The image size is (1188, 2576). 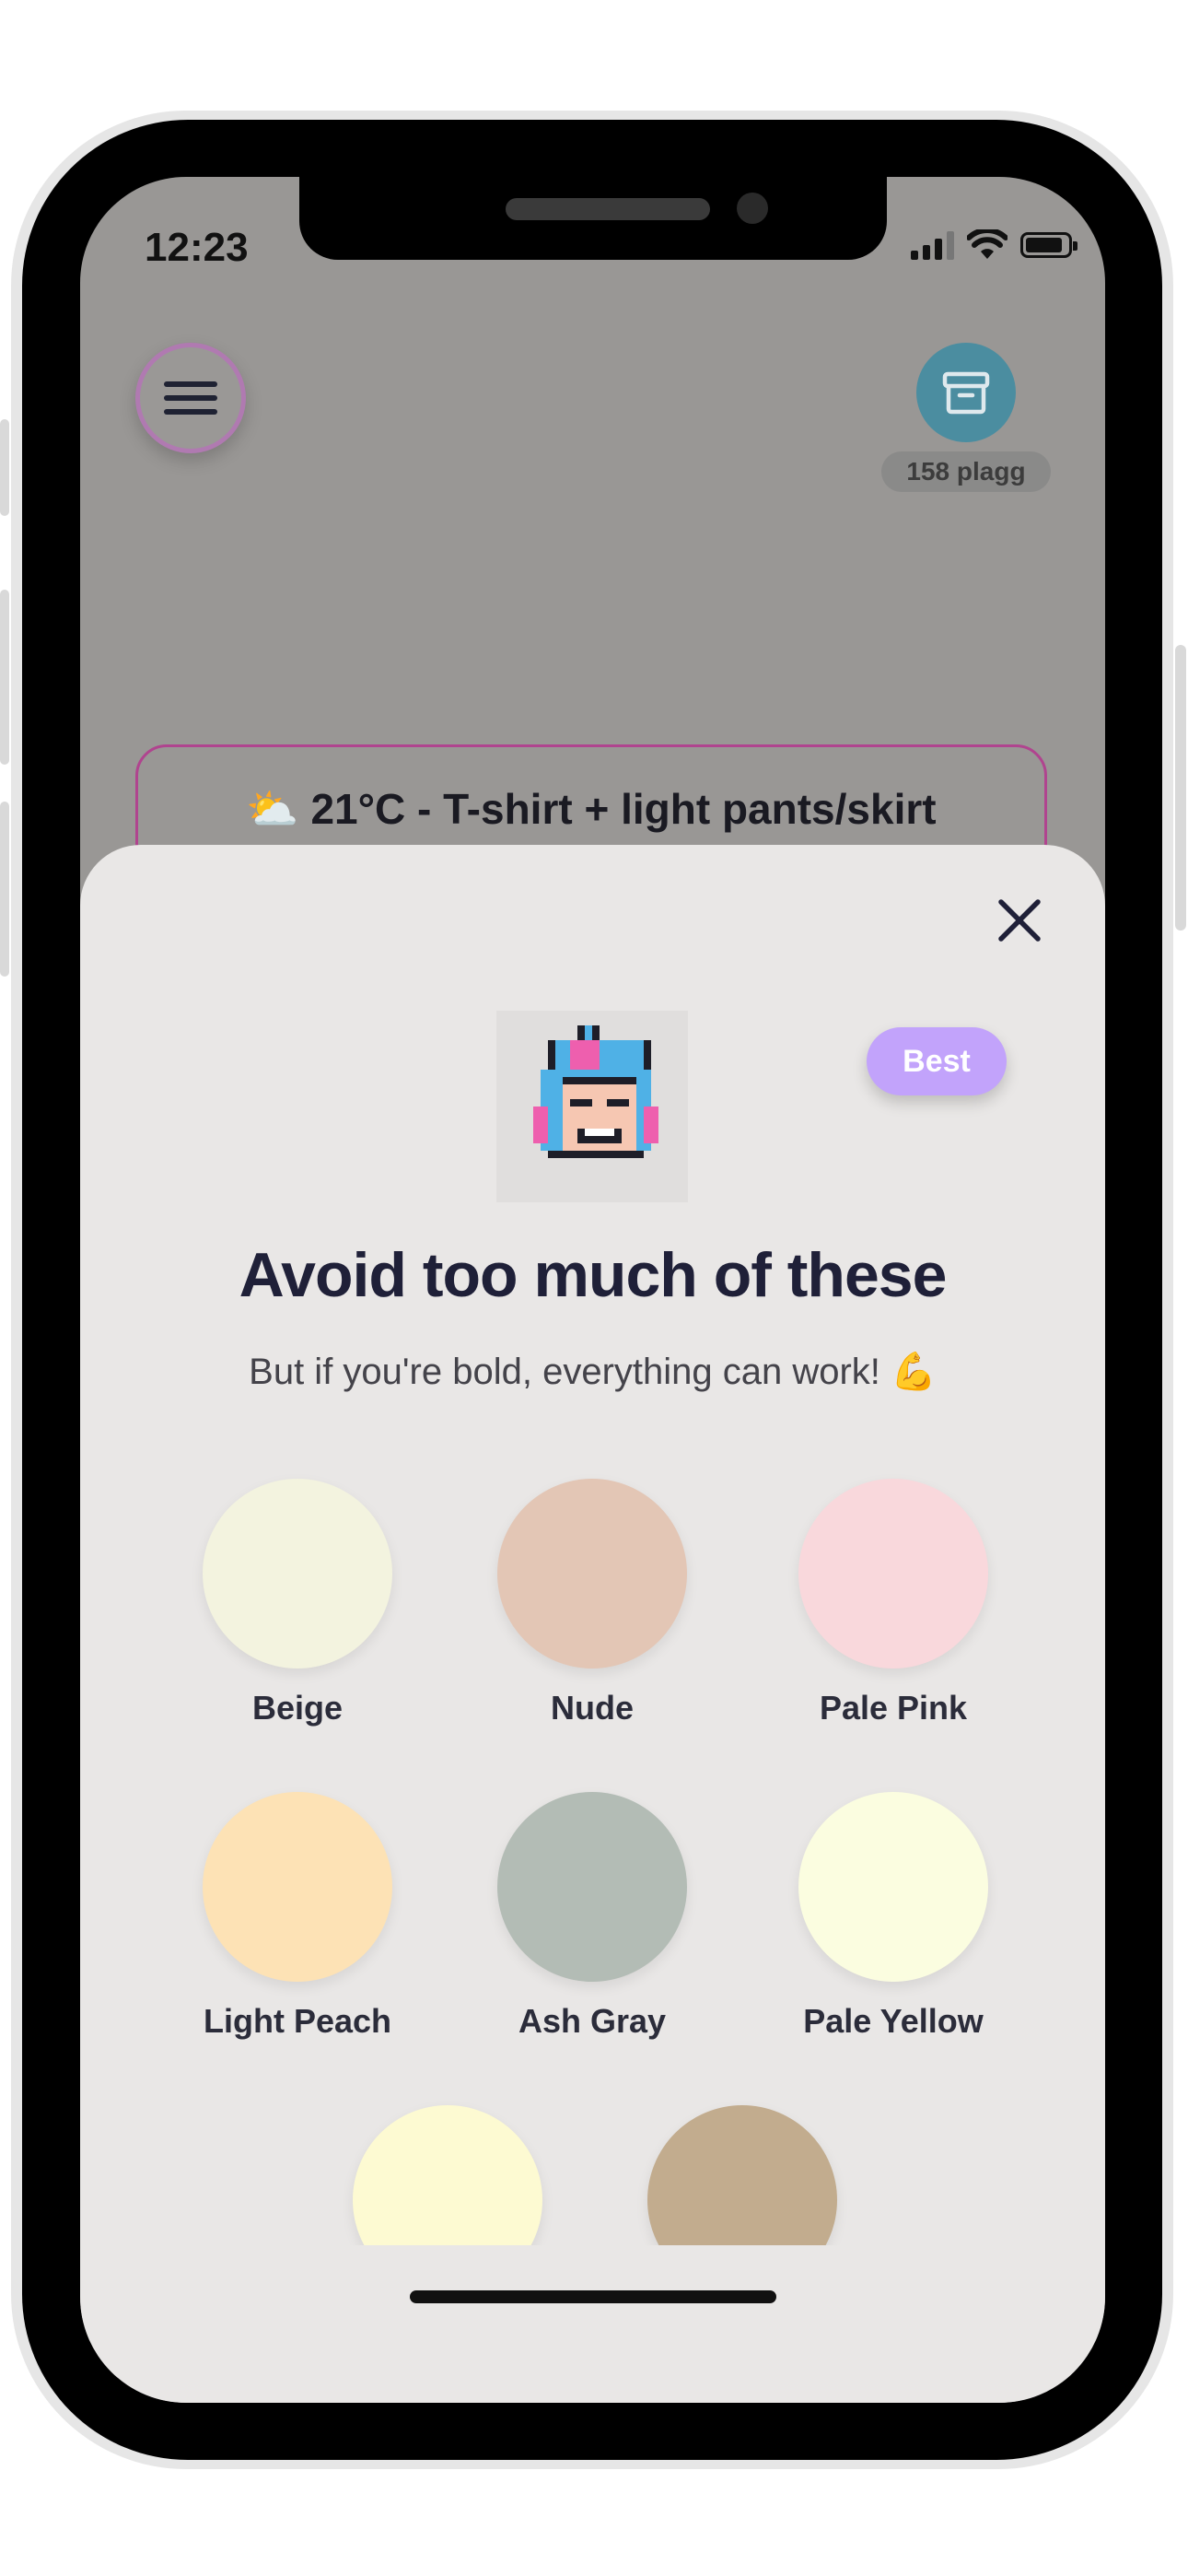 What do you see at coordinates (987, 244) in the screenshot?
I see `wifi-icon` at bounding box center [987, 244].